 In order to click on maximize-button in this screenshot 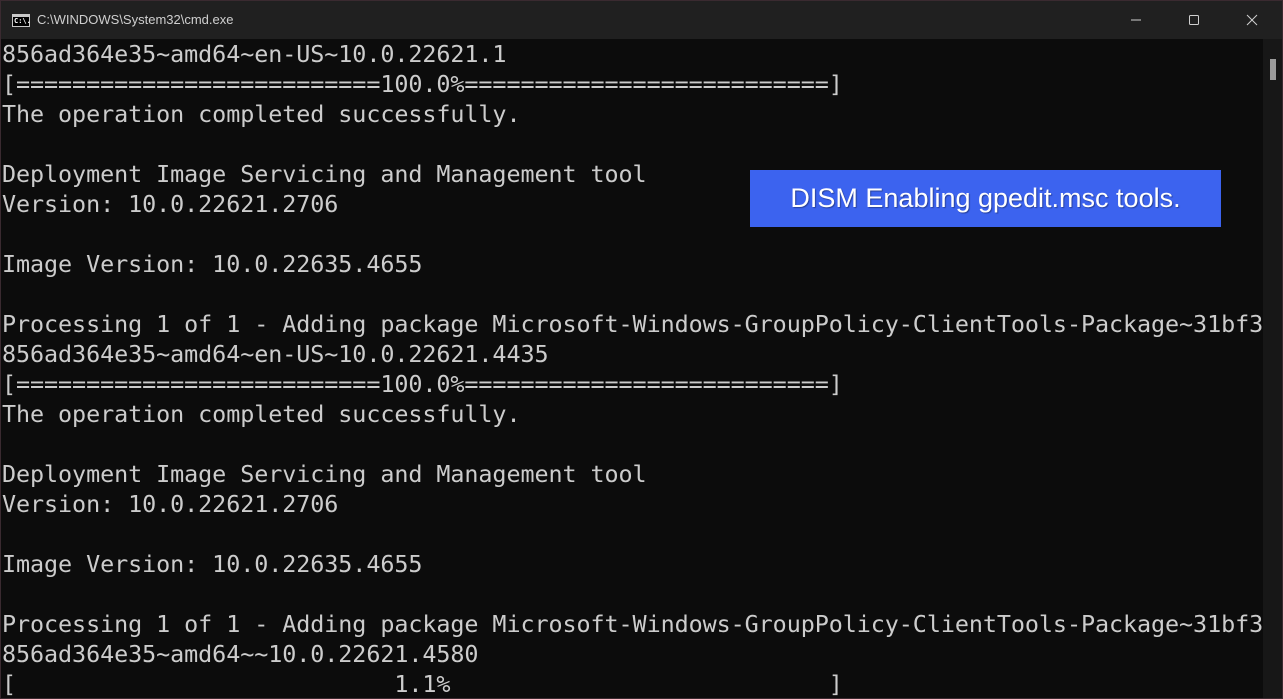, I will do `click(1194, 20)`.